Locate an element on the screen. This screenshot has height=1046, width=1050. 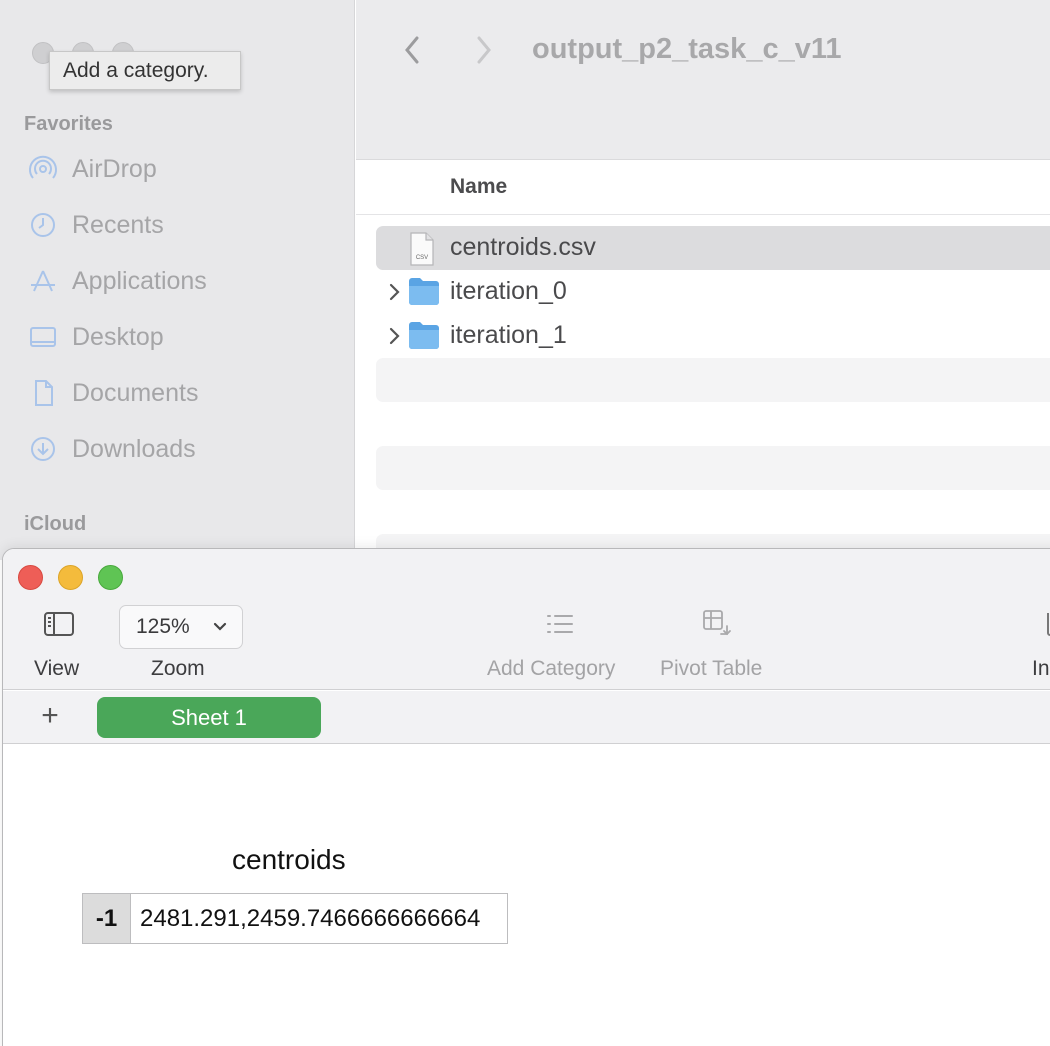
pivot-table-button is located at coordinates (717, 626).